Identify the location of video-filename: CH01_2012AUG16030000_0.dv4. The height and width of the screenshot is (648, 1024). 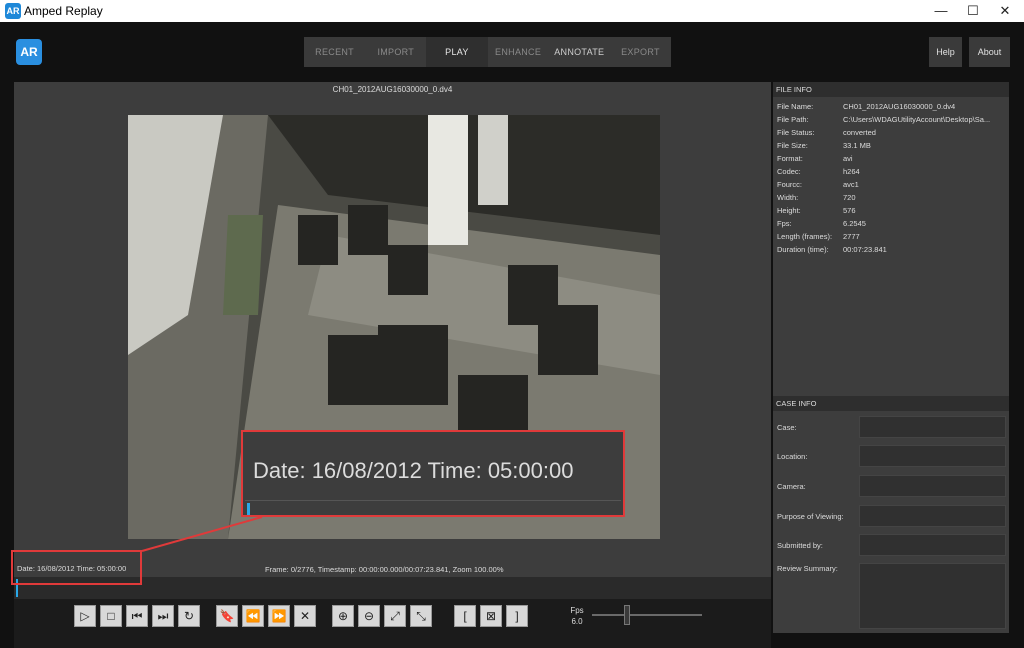
(392, 89).